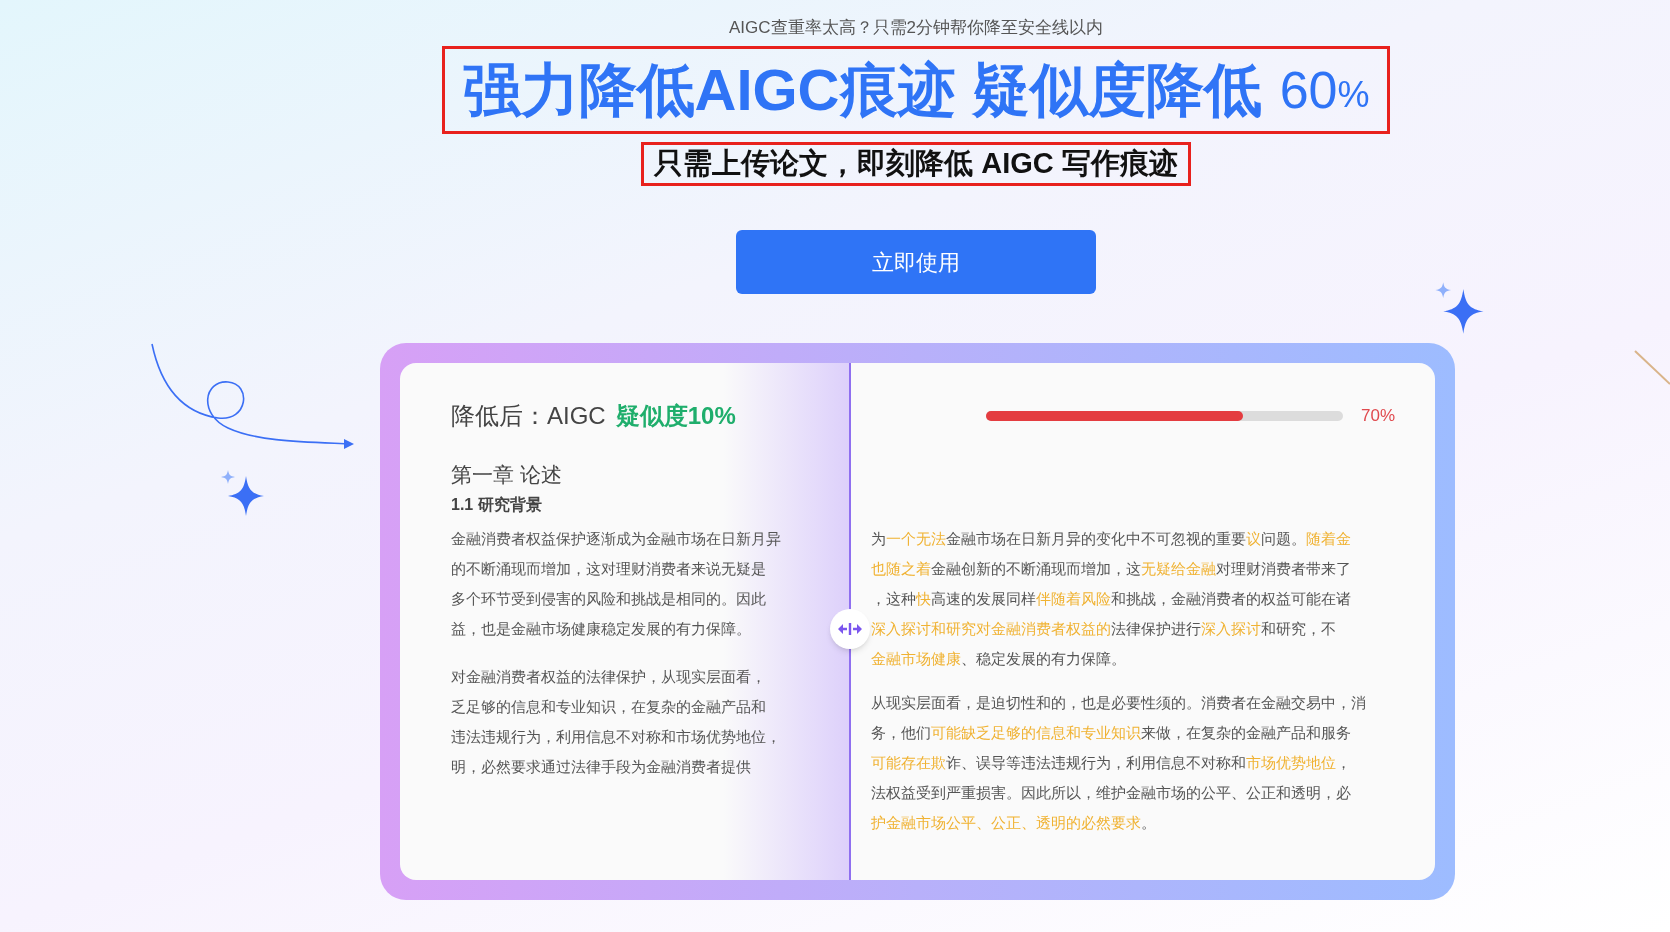 The width and height of the screenshot is (1670, 932). What do you see at coordinates (528, 416) in the screenshot?
I see `result-label: 降低后：AIGC` at bounding box center [528, 416].